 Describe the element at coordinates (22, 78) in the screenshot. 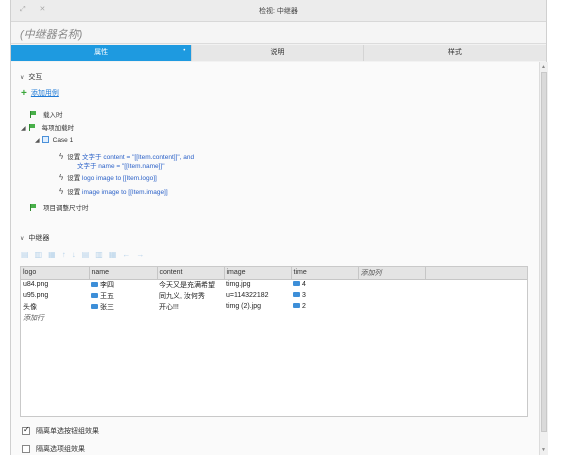

I see `chevron-down-icon: ∨` at that location.